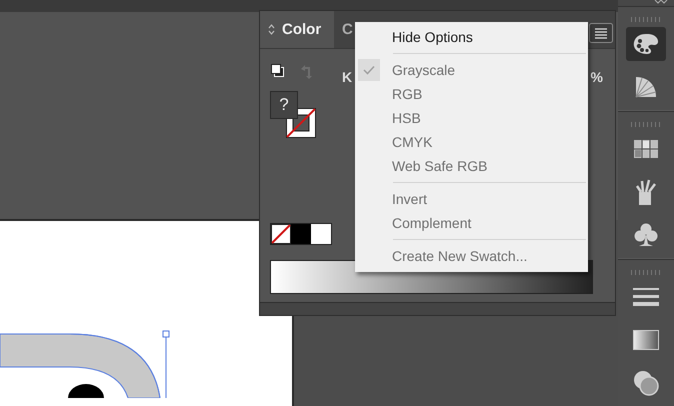  What do you see at coordinates (646, 235) in the screenshot?
I see `club-icon` at bounding box center [646, 235].